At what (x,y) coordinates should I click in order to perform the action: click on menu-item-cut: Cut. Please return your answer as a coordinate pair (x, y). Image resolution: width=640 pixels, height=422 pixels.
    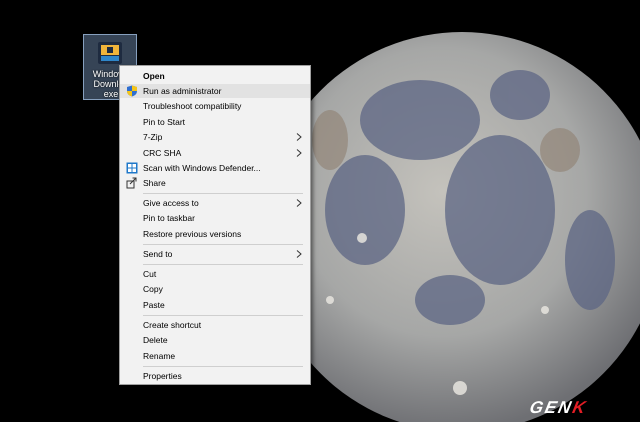
    Looking at the image, I should click on (215, 274).